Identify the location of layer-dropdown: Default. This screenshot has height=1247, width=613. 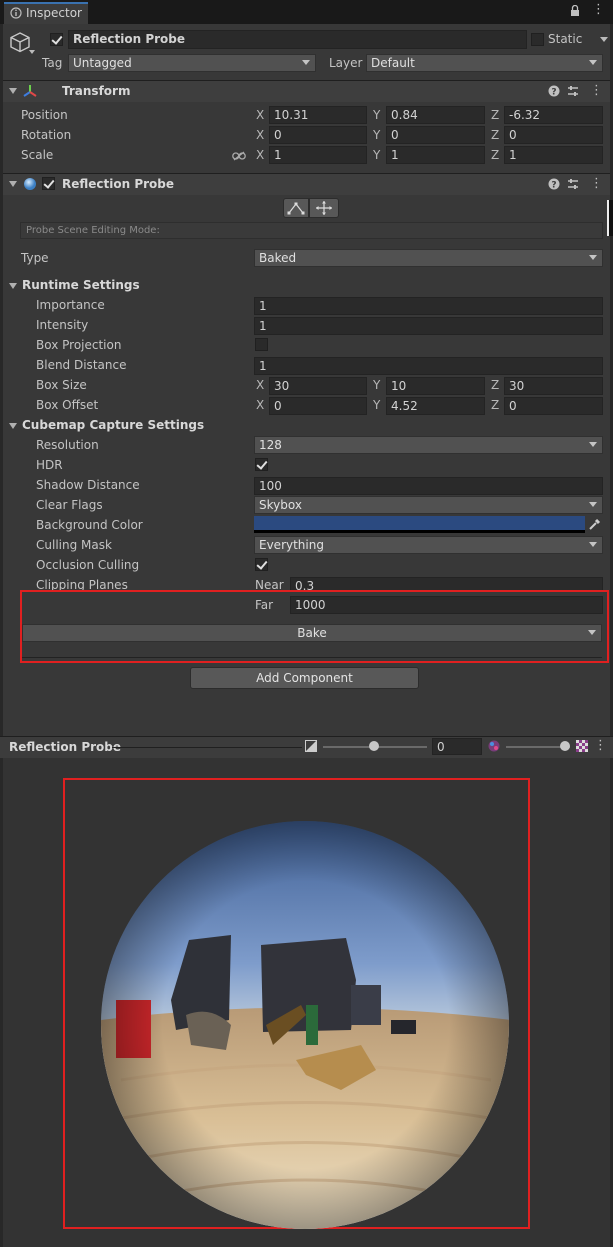
(484, 63).